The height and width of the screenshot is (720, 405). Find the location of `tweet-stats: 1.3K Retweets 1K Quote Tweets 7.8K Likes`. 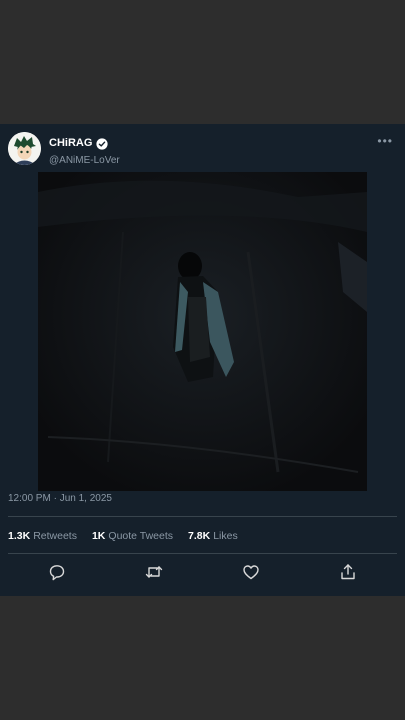

tweet-stats: 1.3K Retweets 1K Quote Tweets 7.8K Likes is located at coordinates (123, 536).